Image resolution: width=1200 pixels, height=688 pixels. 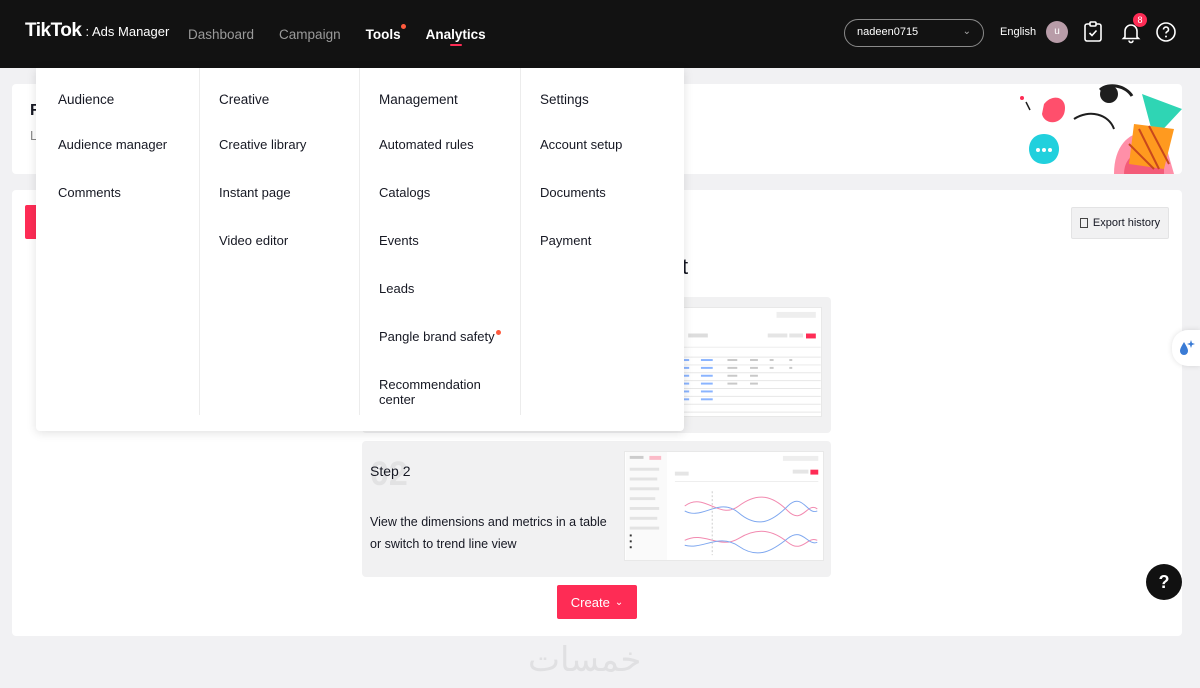 What do you see at coordinates (449, 257) in the screenshot?
I see `menu-item-events: Events` at bounding box center [449, 257].